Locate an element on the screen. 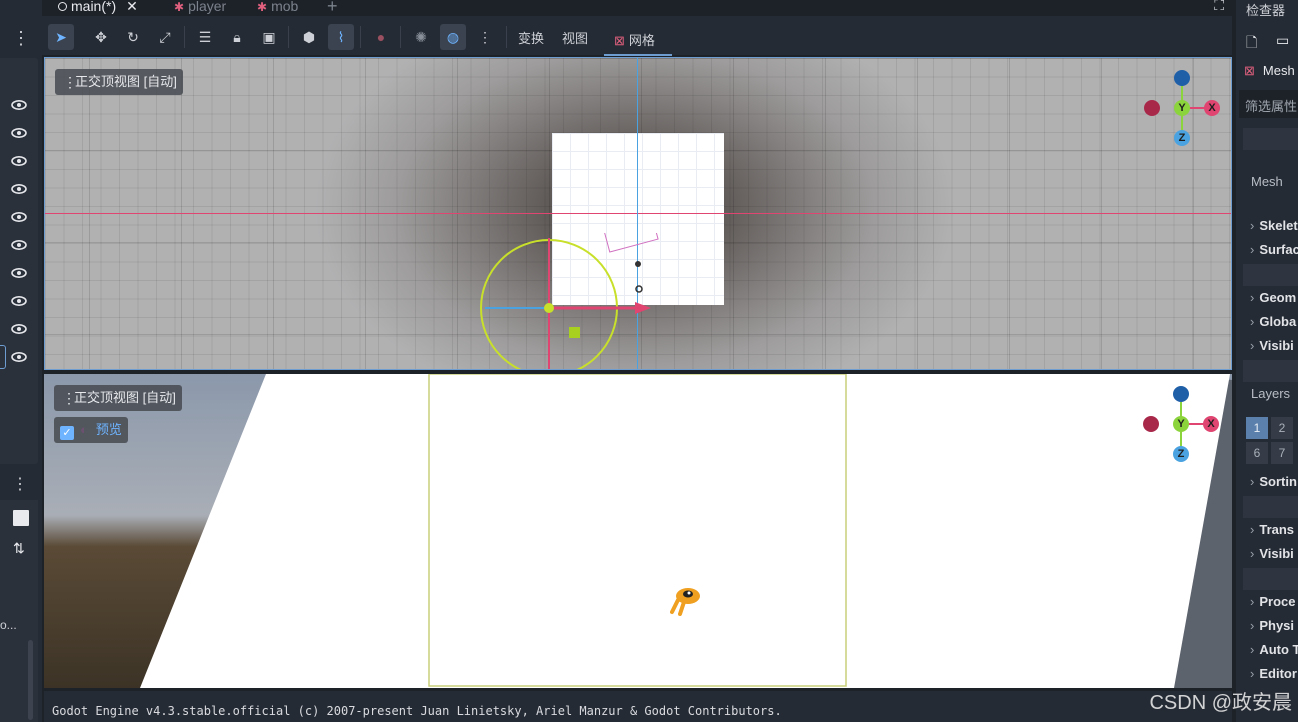 The height and width of the screenshot is (722, 1298). section-visibility: › Visibi is located at coordinates (1272, 553).